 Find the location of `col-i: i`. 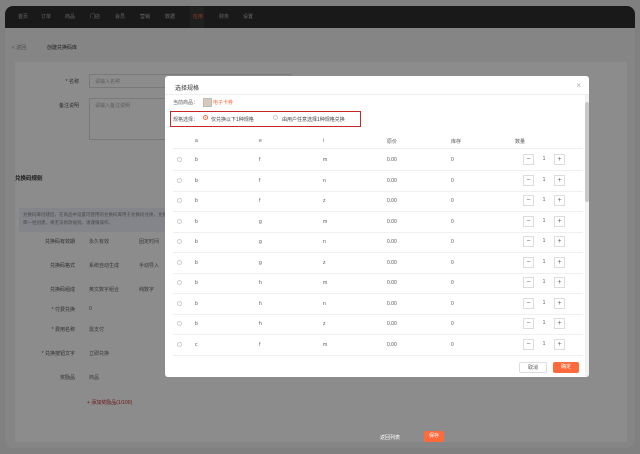

col-i: i is located at coordinates (324, 141).